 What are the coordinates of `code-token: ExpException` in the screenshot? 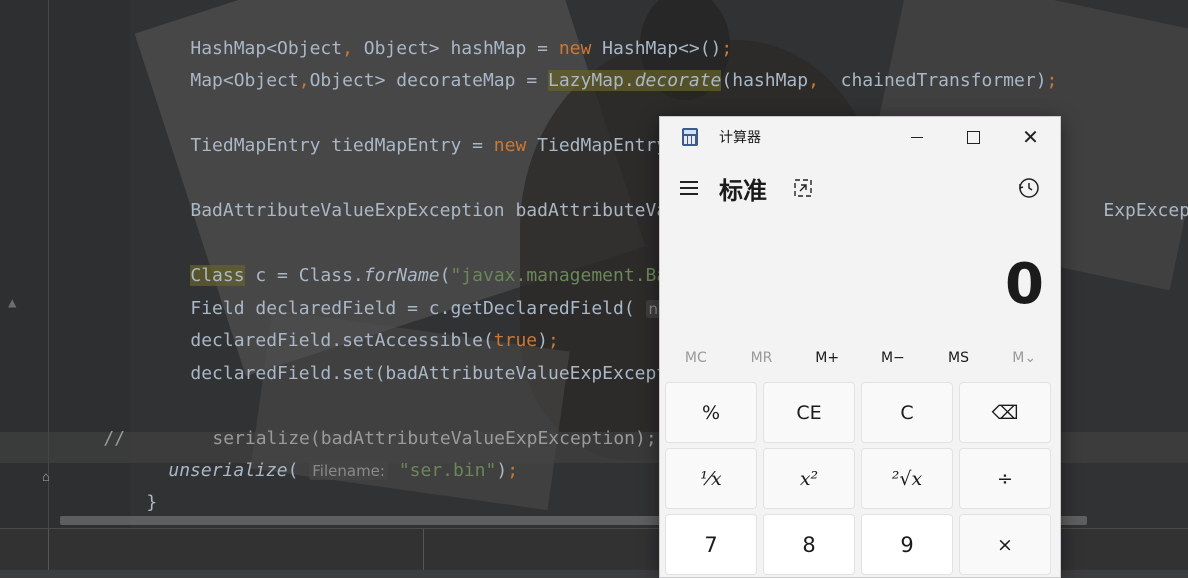 It's located at (1145, 210).